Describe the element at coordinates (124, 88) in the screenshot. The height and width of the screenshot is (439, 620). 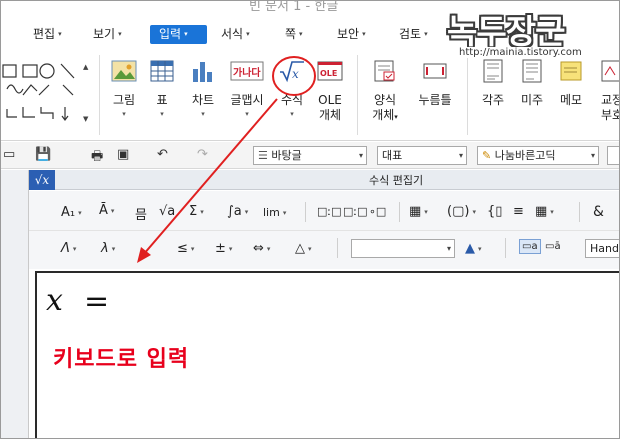
I see `insert-picture-button: 그림 ▾` at that location.